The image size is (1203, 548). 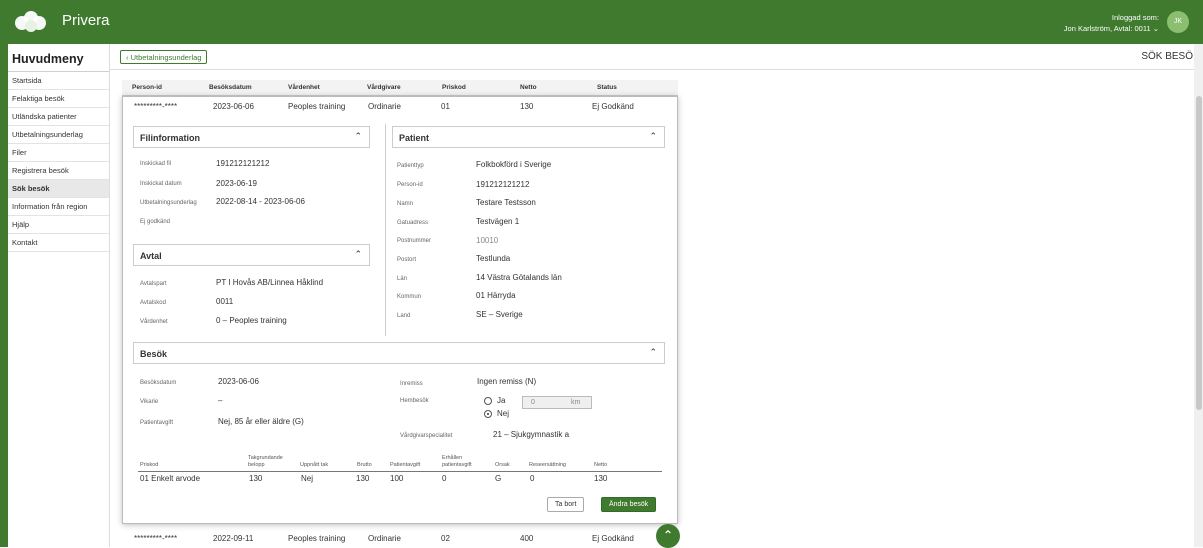 I want to click on td-orsak: G, so click(x=498, y=478).